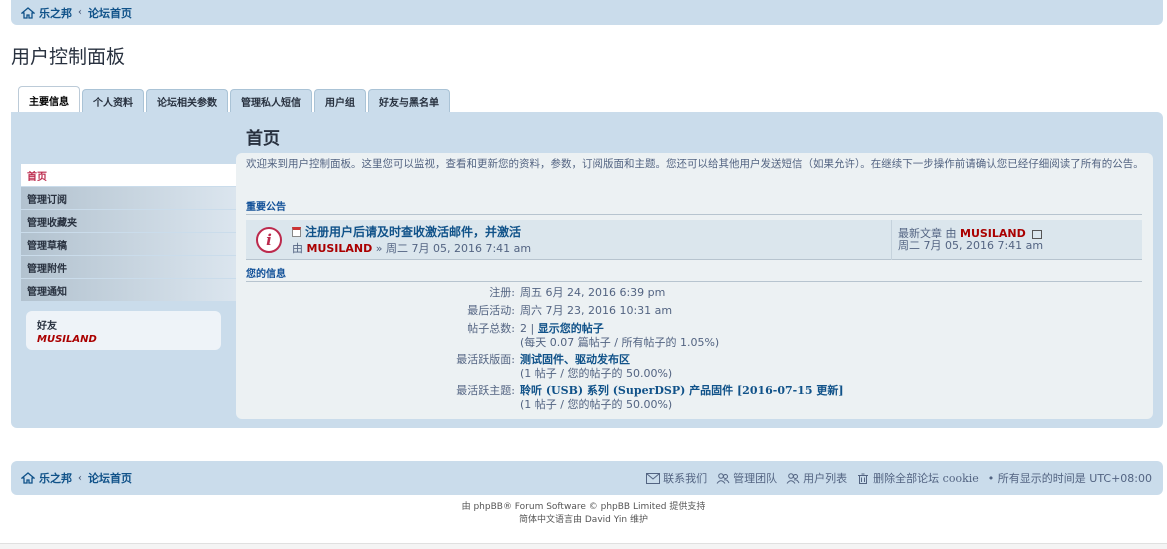  What do you see at coordinates (1037, 234) in the screenshot?
I see `goto-last-post-icon` at bounding box center [1037, 234].